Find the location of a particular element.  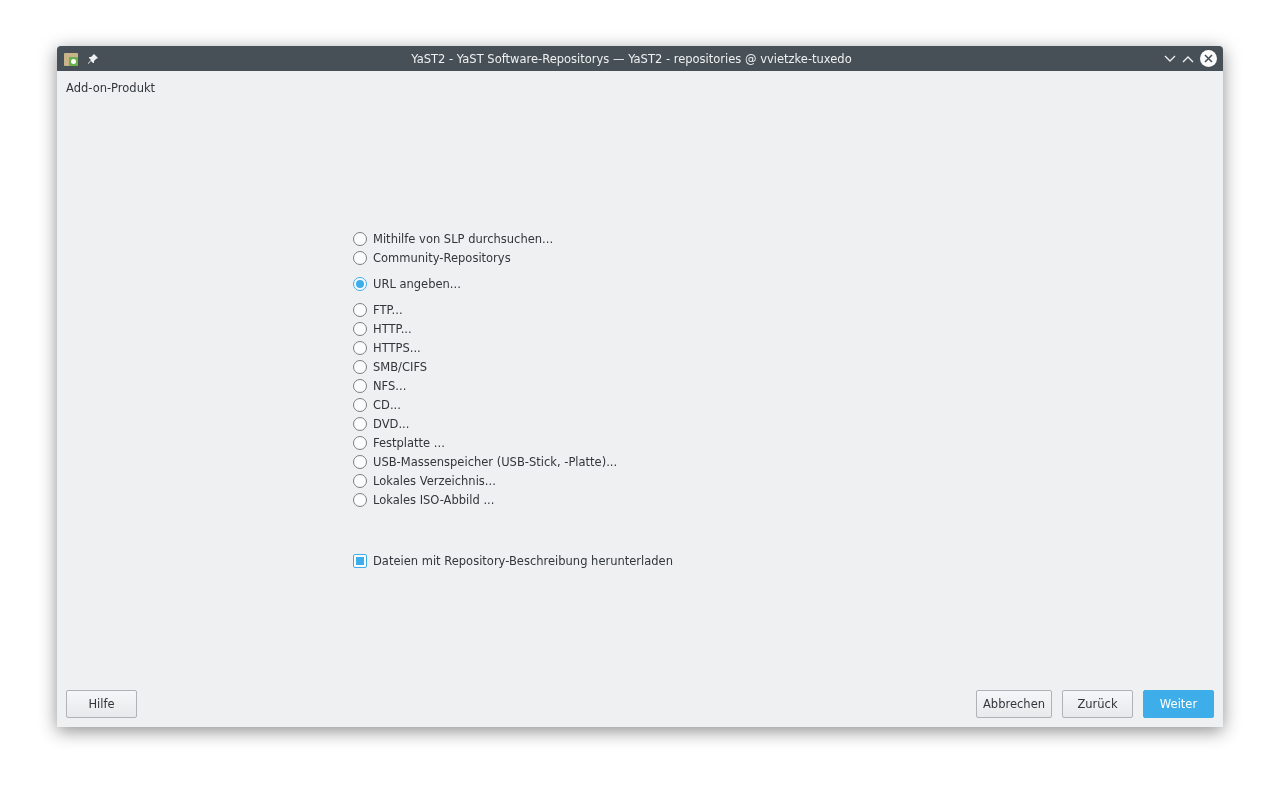

close-icon is located at coordinates (1208, 58).